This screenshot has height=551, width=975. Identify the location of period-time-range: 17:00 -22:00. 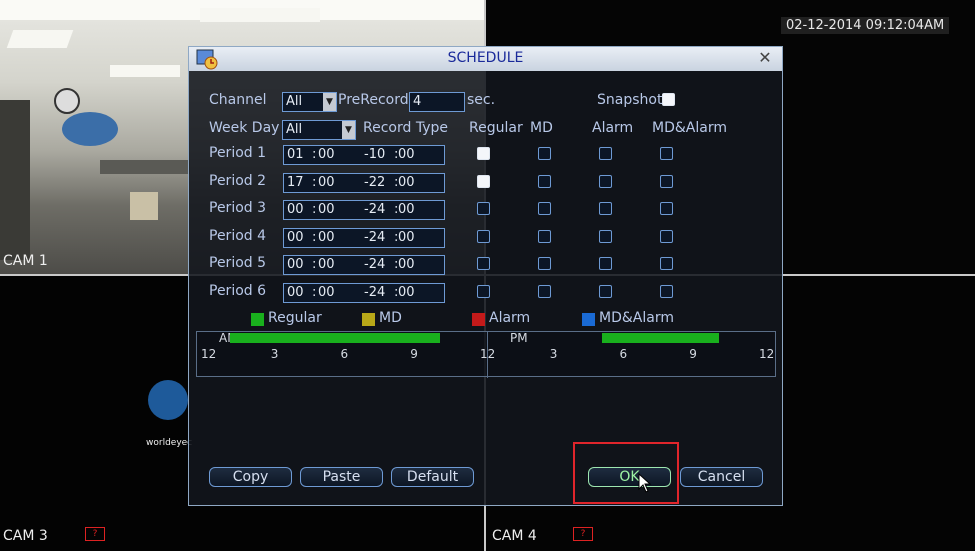
(364, 182).